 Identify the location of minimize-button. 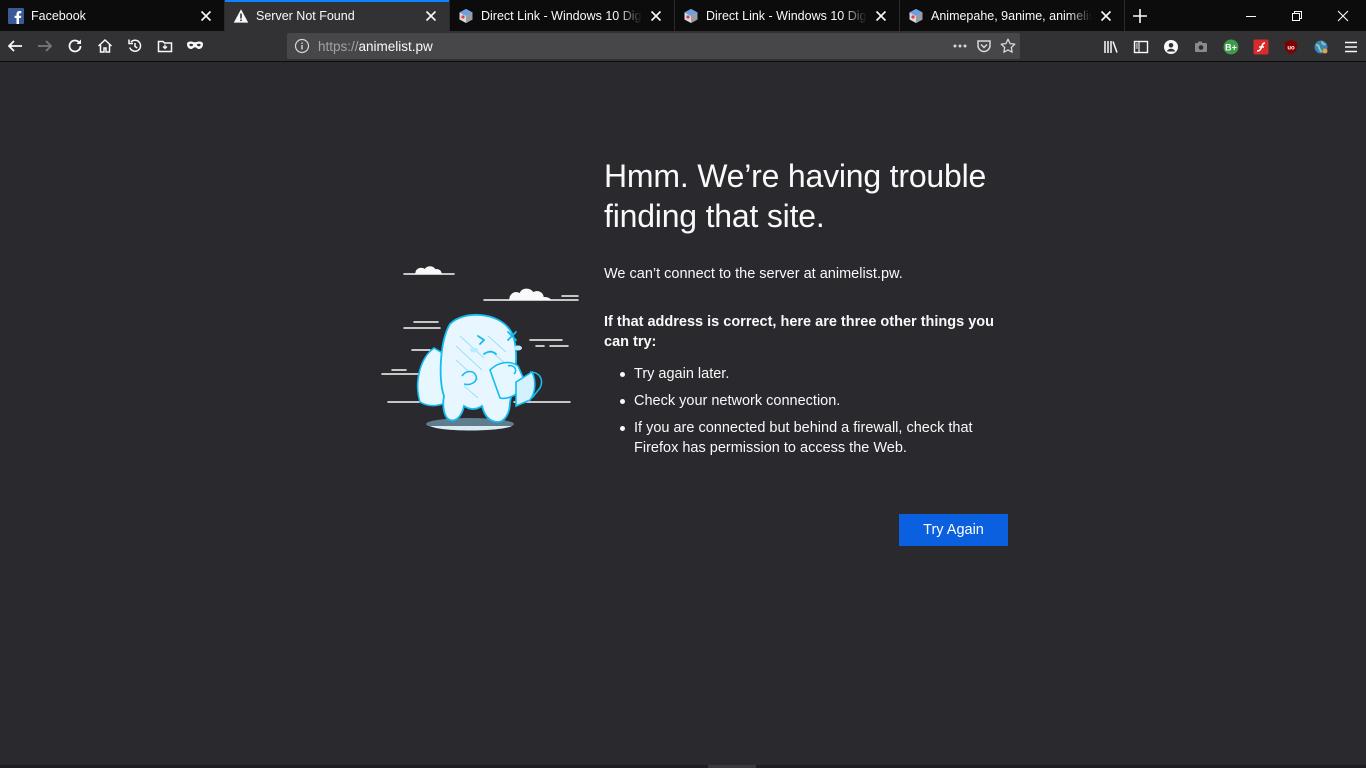
(1251, 15).